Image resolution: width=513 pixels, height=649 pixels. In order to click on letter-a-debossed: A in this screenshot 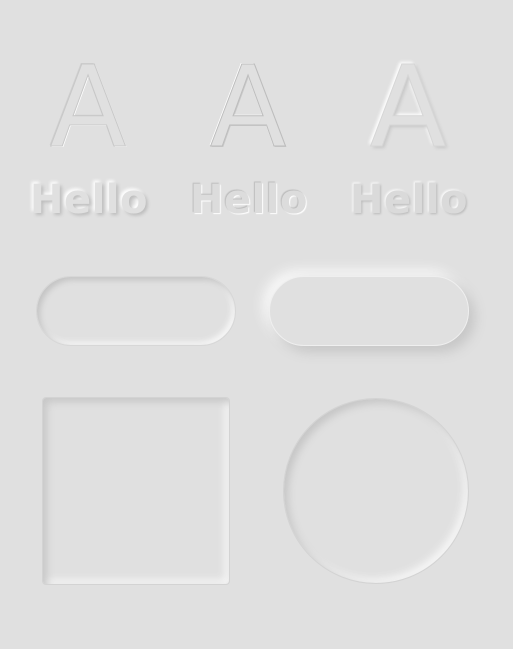, I will do `click(88, 108)`.